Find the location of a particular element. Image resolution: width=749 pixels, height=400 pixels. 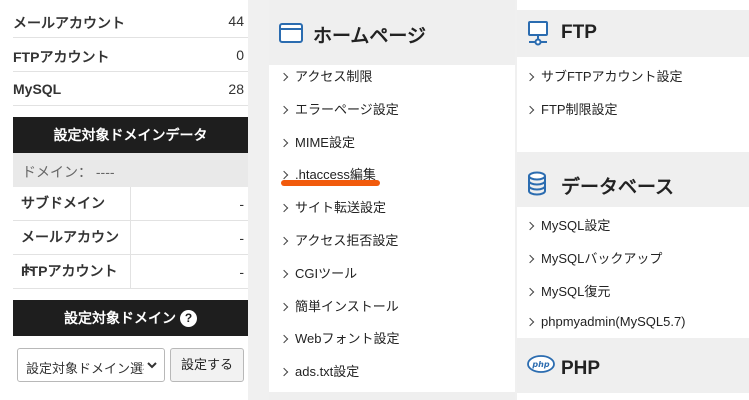

menu-item-label: アクセス拒否設定 is located at coordinates (347, 240).